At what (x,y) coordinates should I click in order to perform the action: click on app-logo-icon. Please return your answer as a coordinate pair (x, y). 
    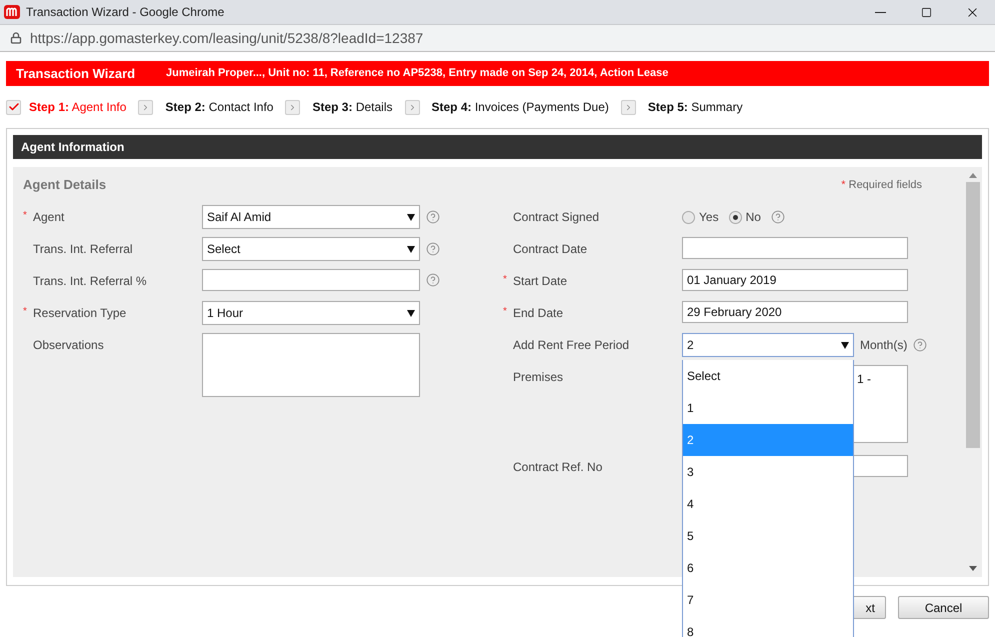
    Looking at the image, I should click on (12, 12).